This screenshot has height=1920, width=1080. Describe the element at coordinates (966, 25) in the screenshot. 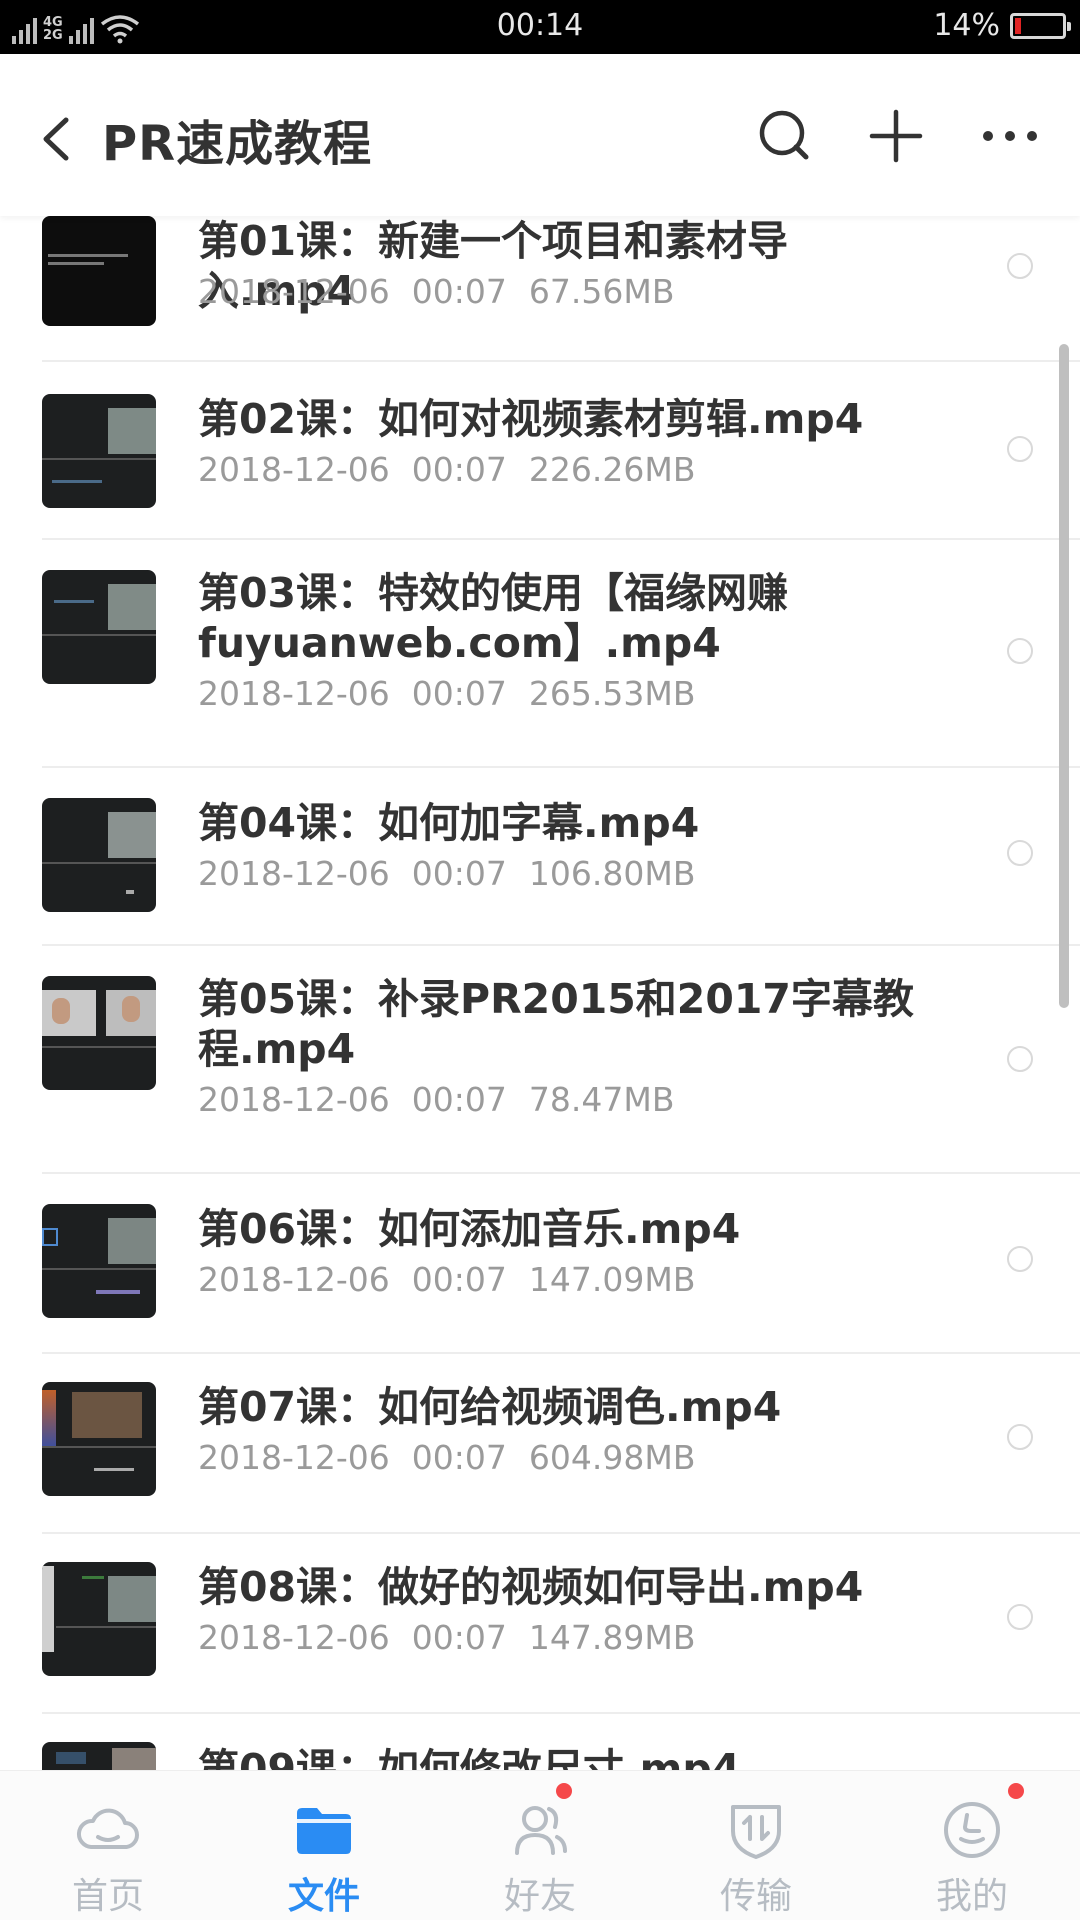

I see `battery-percent: 14%` at that location.